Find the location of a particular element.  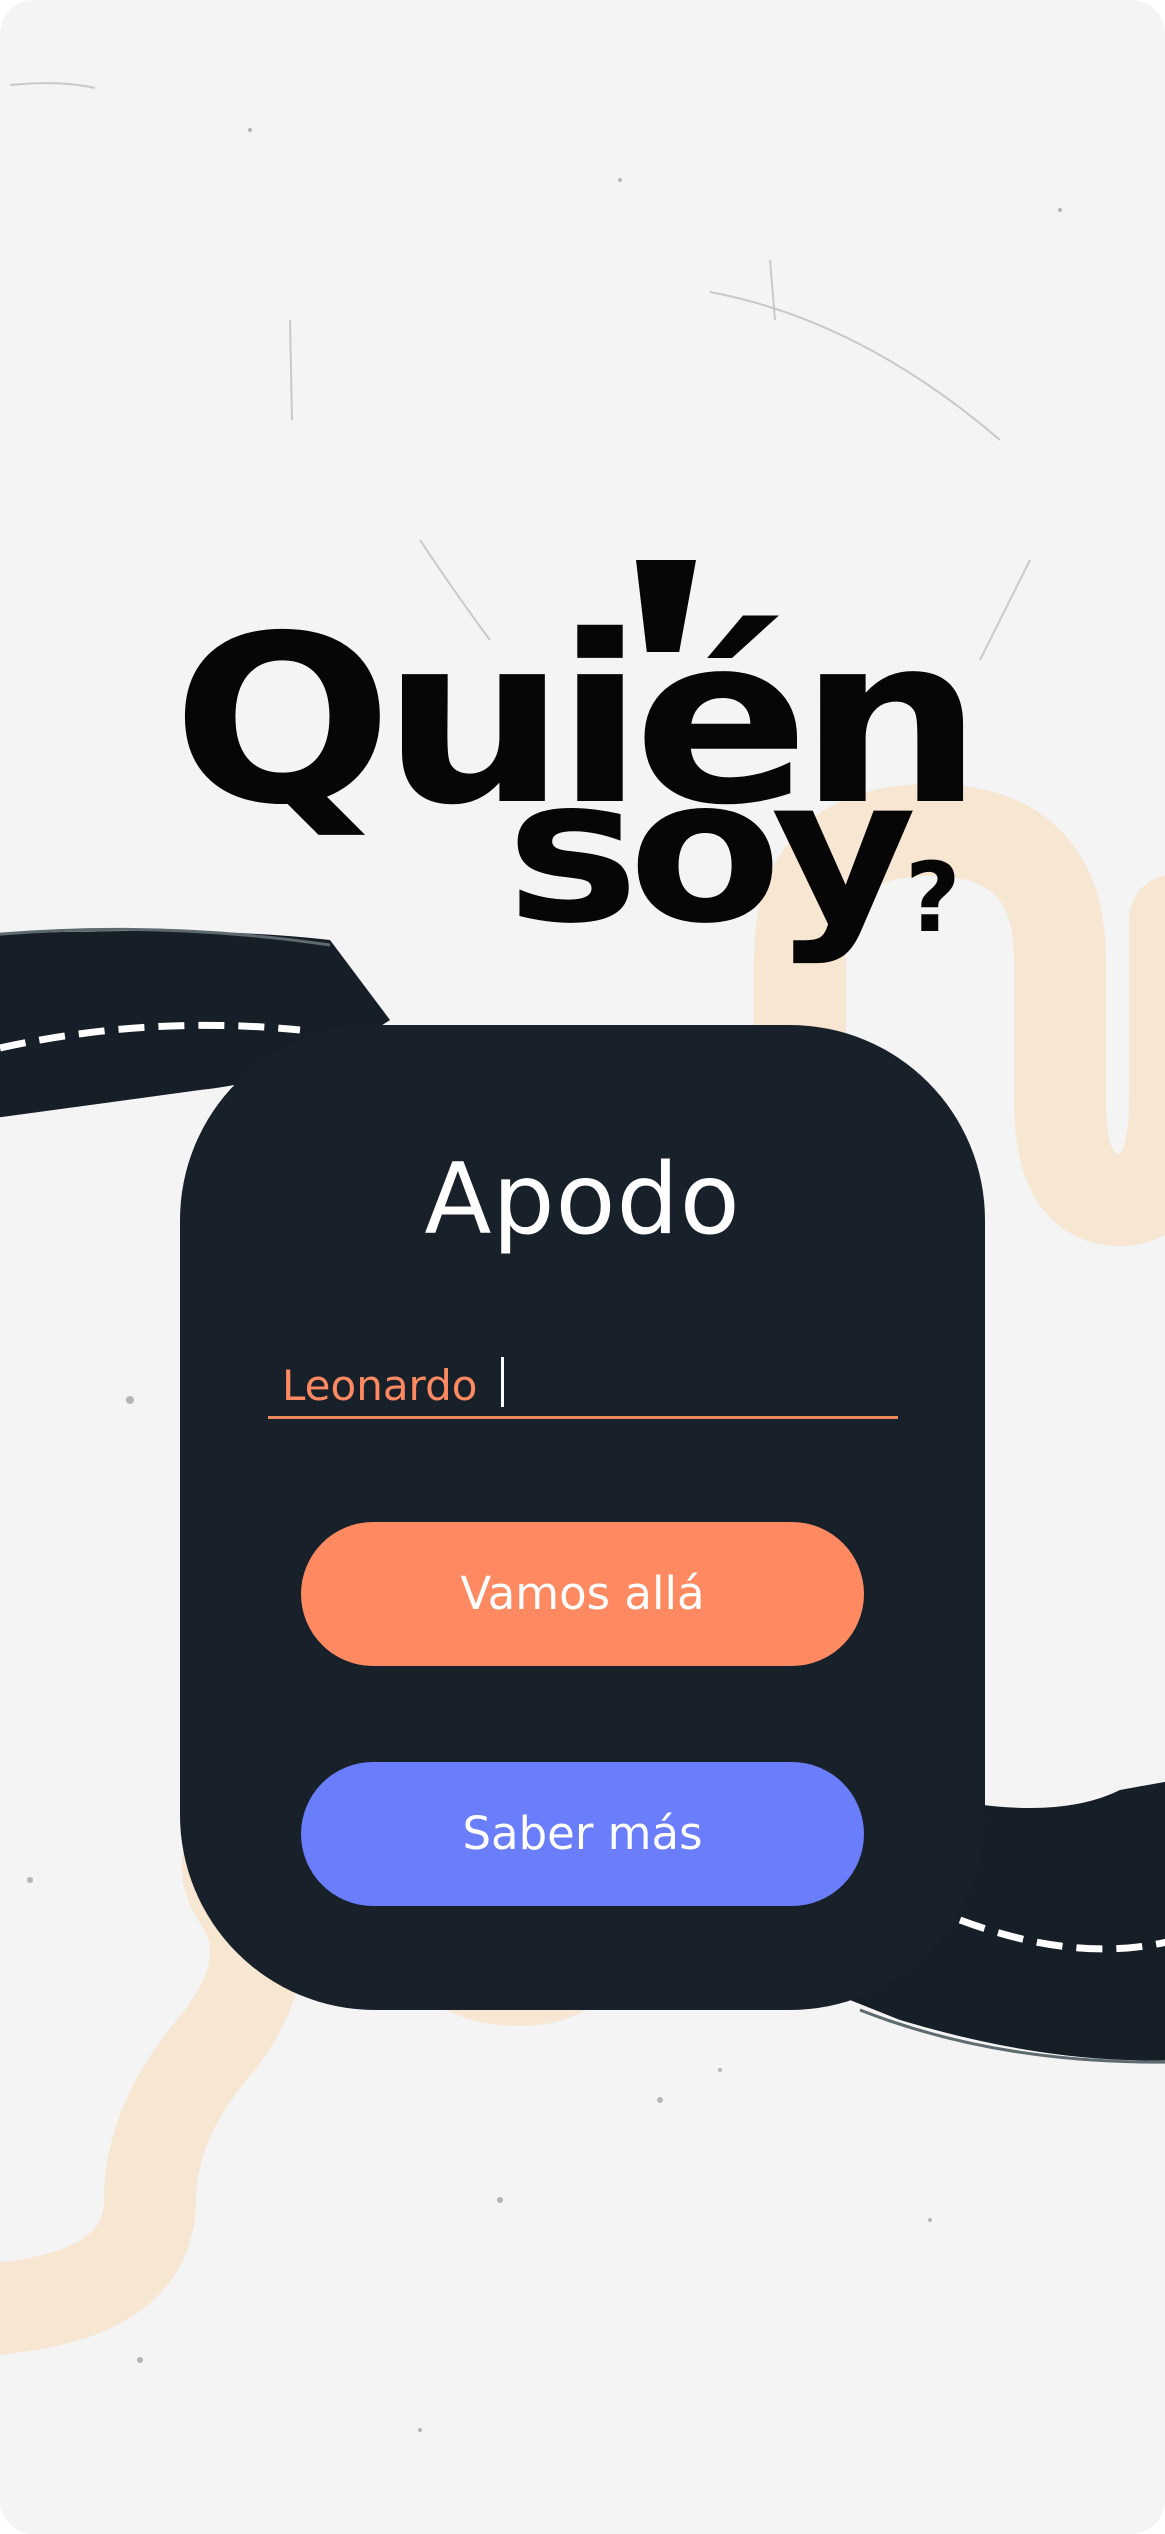

lets-go-button: Vamos allá is located at coordinates (582, 1594).